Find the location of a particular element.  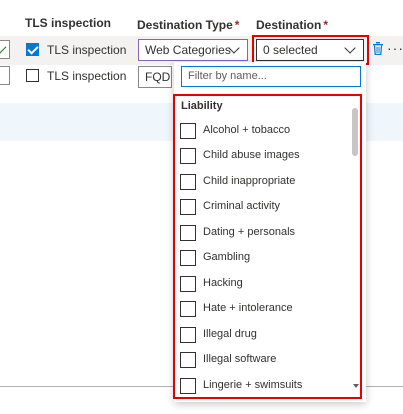

header-destination-type: Destination Type * is located at coordinates (188, 25).